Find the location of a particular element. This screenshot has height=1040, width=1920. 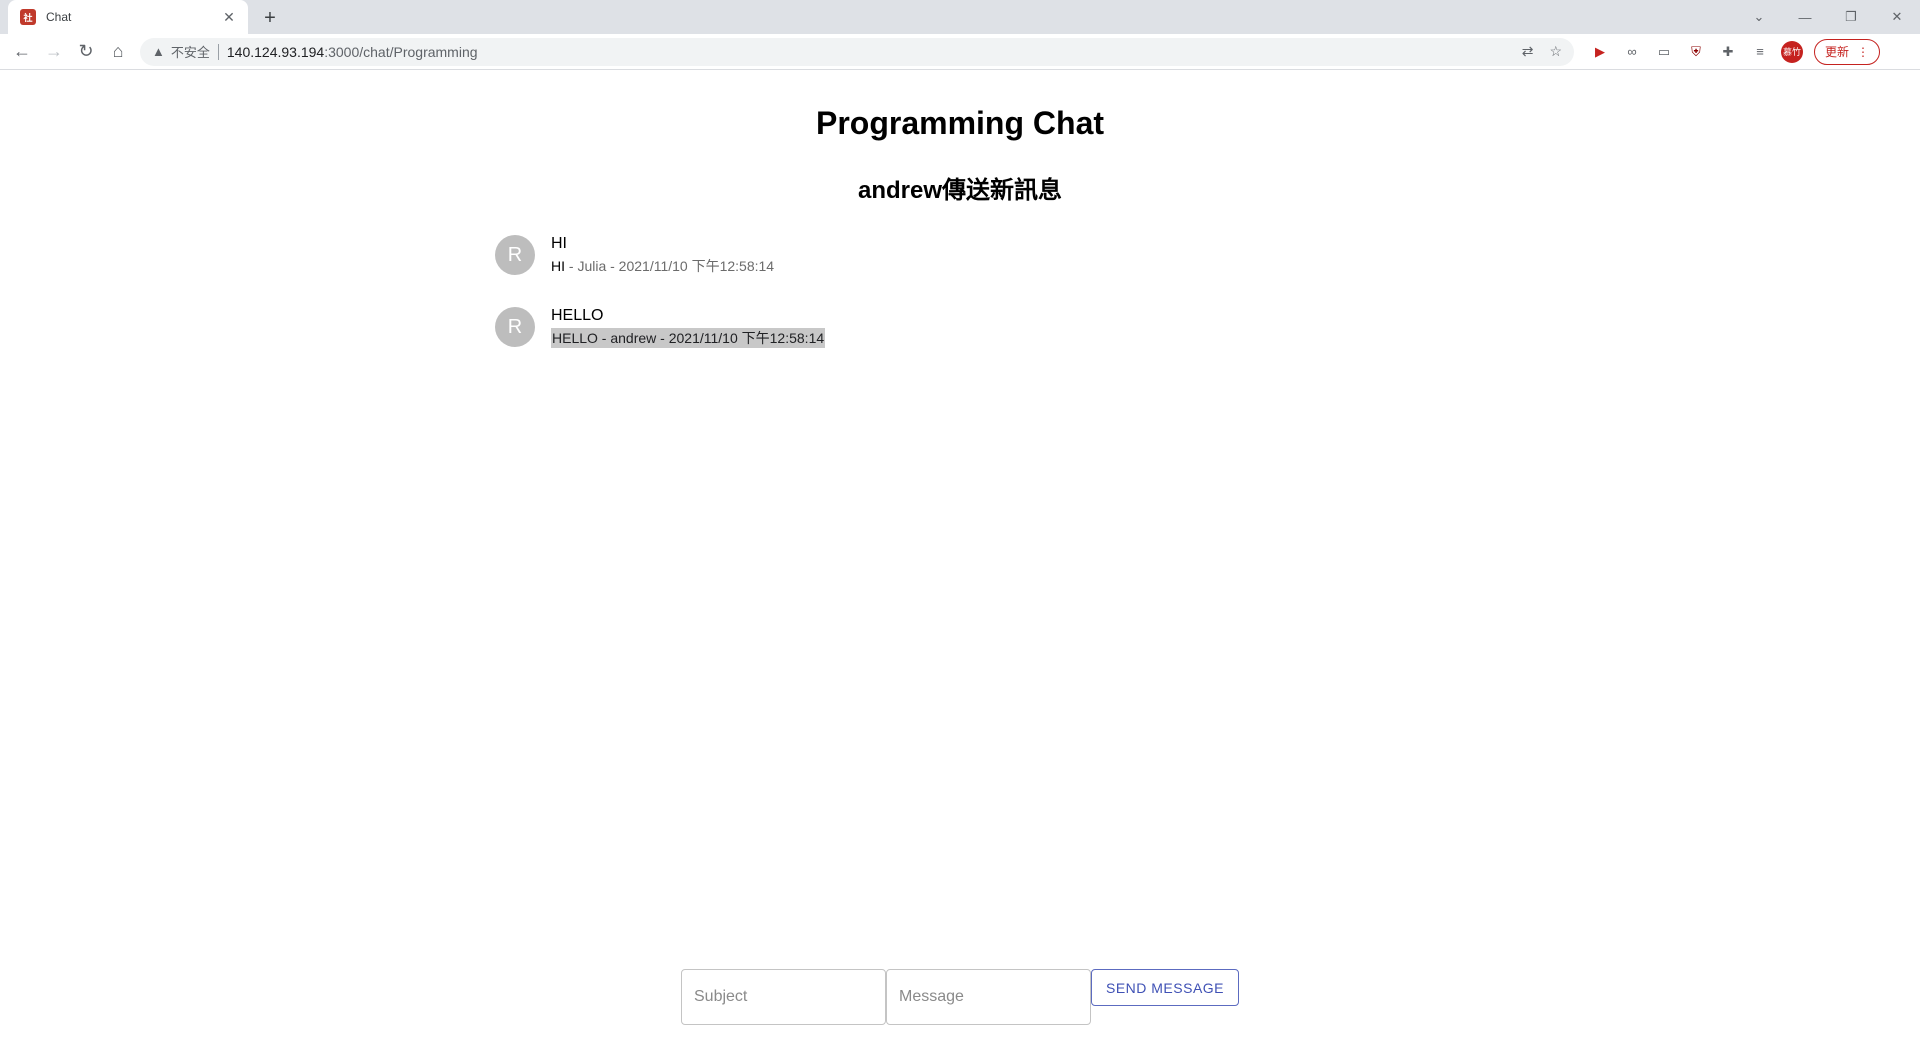

insecure-label: 不安全 is located at coordinates (190, 52).